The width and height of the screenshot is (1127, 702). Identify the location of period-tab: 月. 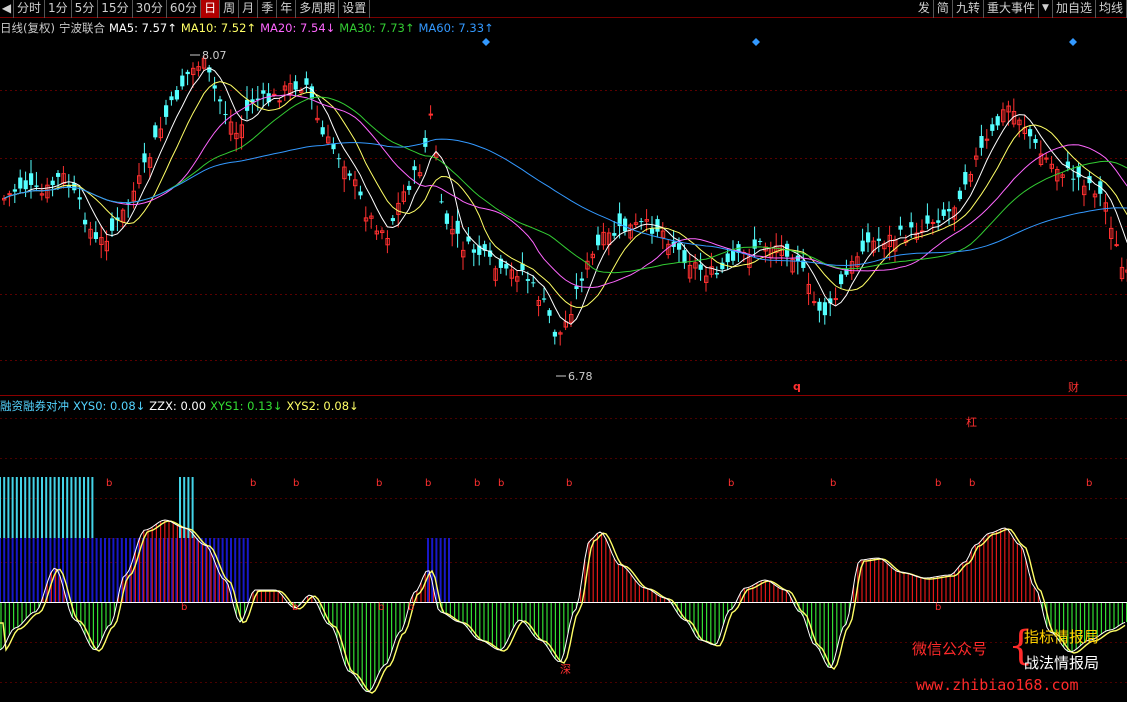
(249, 9).